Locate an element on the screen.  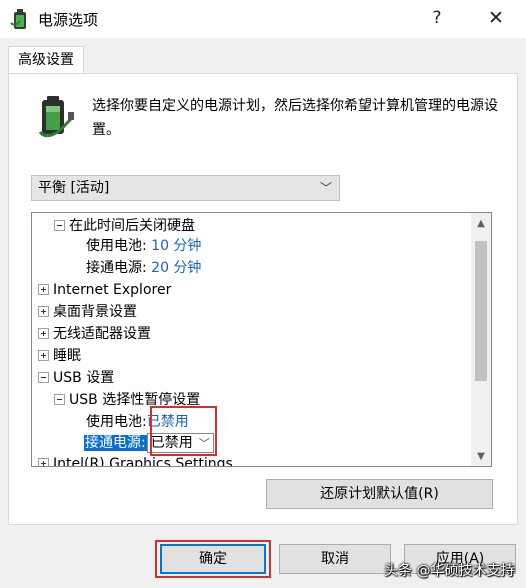
tree-item-wireless-adapter: 无线适配器设置 is located at coordinates (94, 334).